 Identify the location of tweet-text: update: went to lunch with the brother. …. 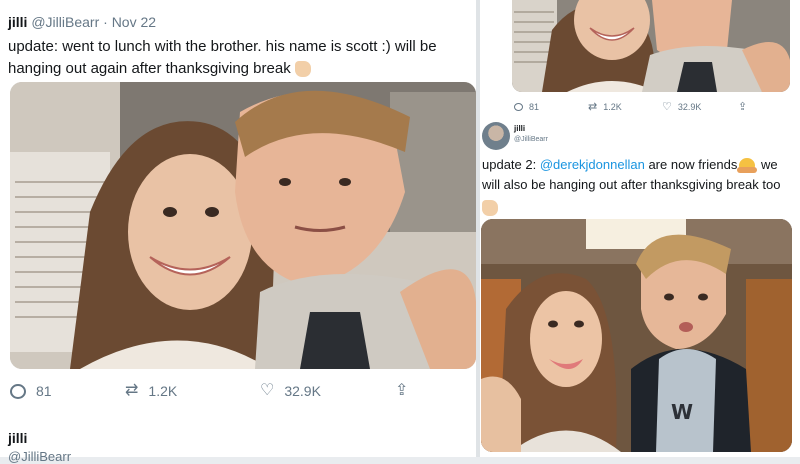
(239, 58).